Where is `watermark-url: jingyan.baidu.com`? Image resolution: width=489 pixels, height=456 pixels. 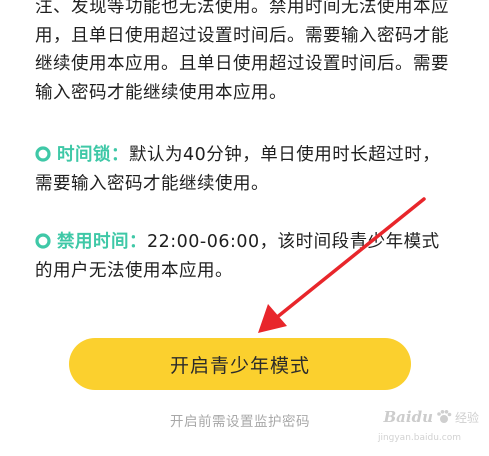
watermark-url: jingyan.baidu.com is located at coordinates (419, 438).